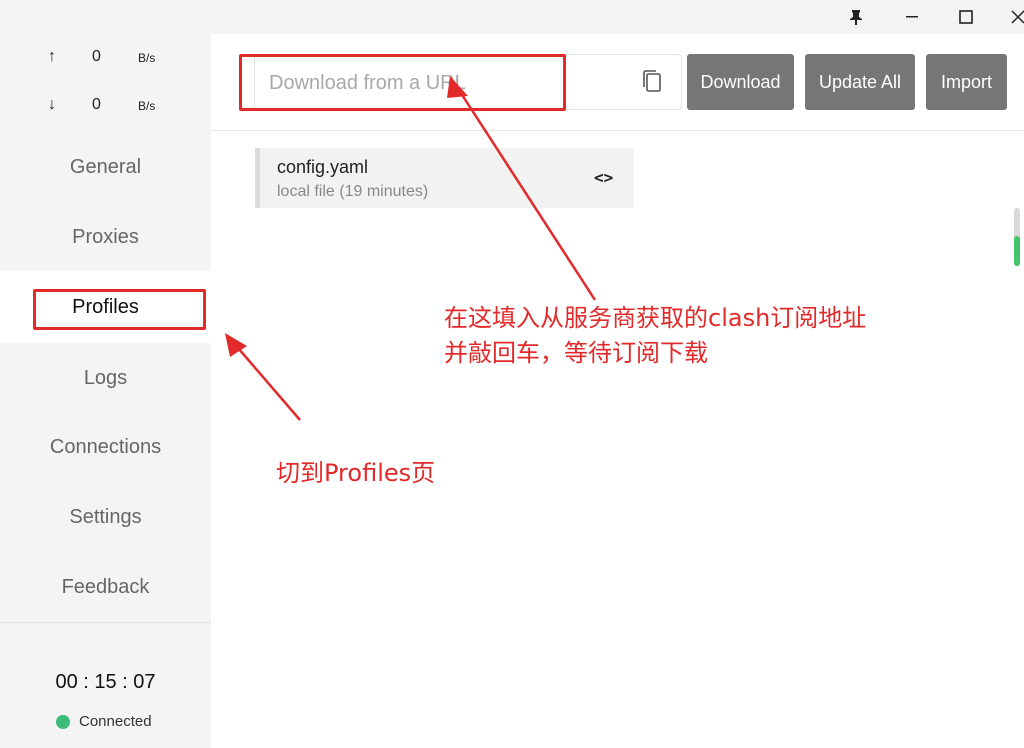  What do you see at coordinates (576, 353) in the screenshot?
I see `annotation-url-note-2: 并敲回车，等待订阅下载` at bounding box center [576, 353].